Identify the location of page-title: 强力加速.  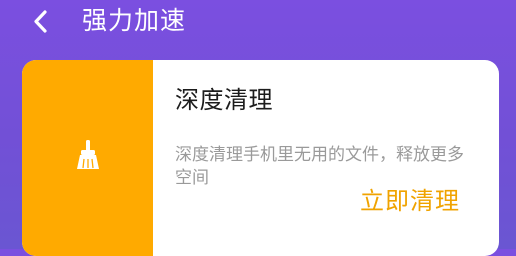
(134, 20).